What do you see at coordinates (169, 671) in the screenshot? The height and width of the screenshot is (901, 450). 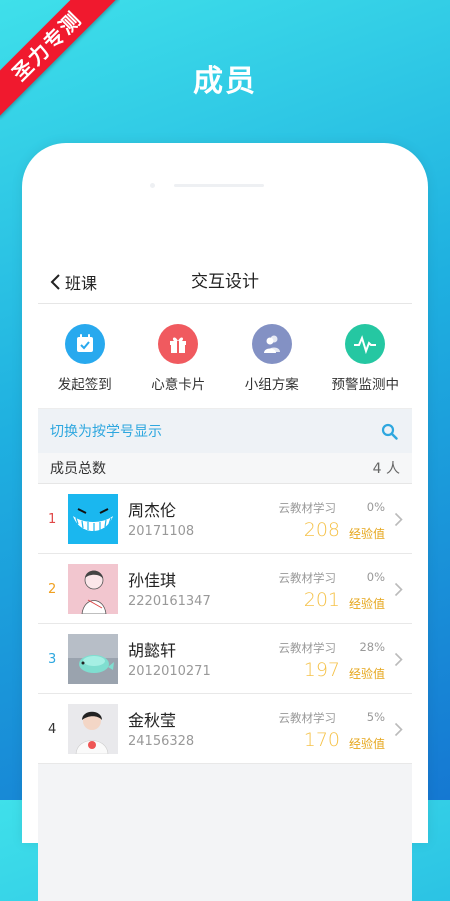 I see `member-id: 2012010271` at bounding box center [169, 671].